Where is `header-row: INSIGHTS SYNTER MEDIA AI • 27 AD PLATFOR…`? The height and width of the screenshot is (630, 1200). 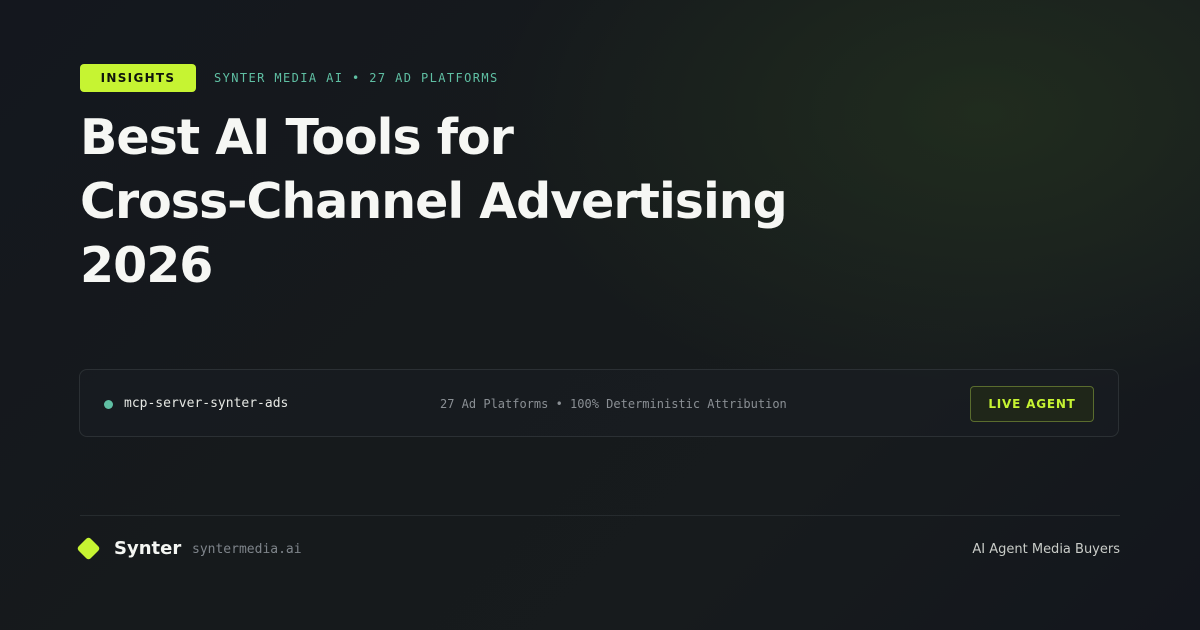
header-row: INSIGHTS SYNTER MEDIA AI • 27 AD PLATFOR… is located at coordinates (289, 78).